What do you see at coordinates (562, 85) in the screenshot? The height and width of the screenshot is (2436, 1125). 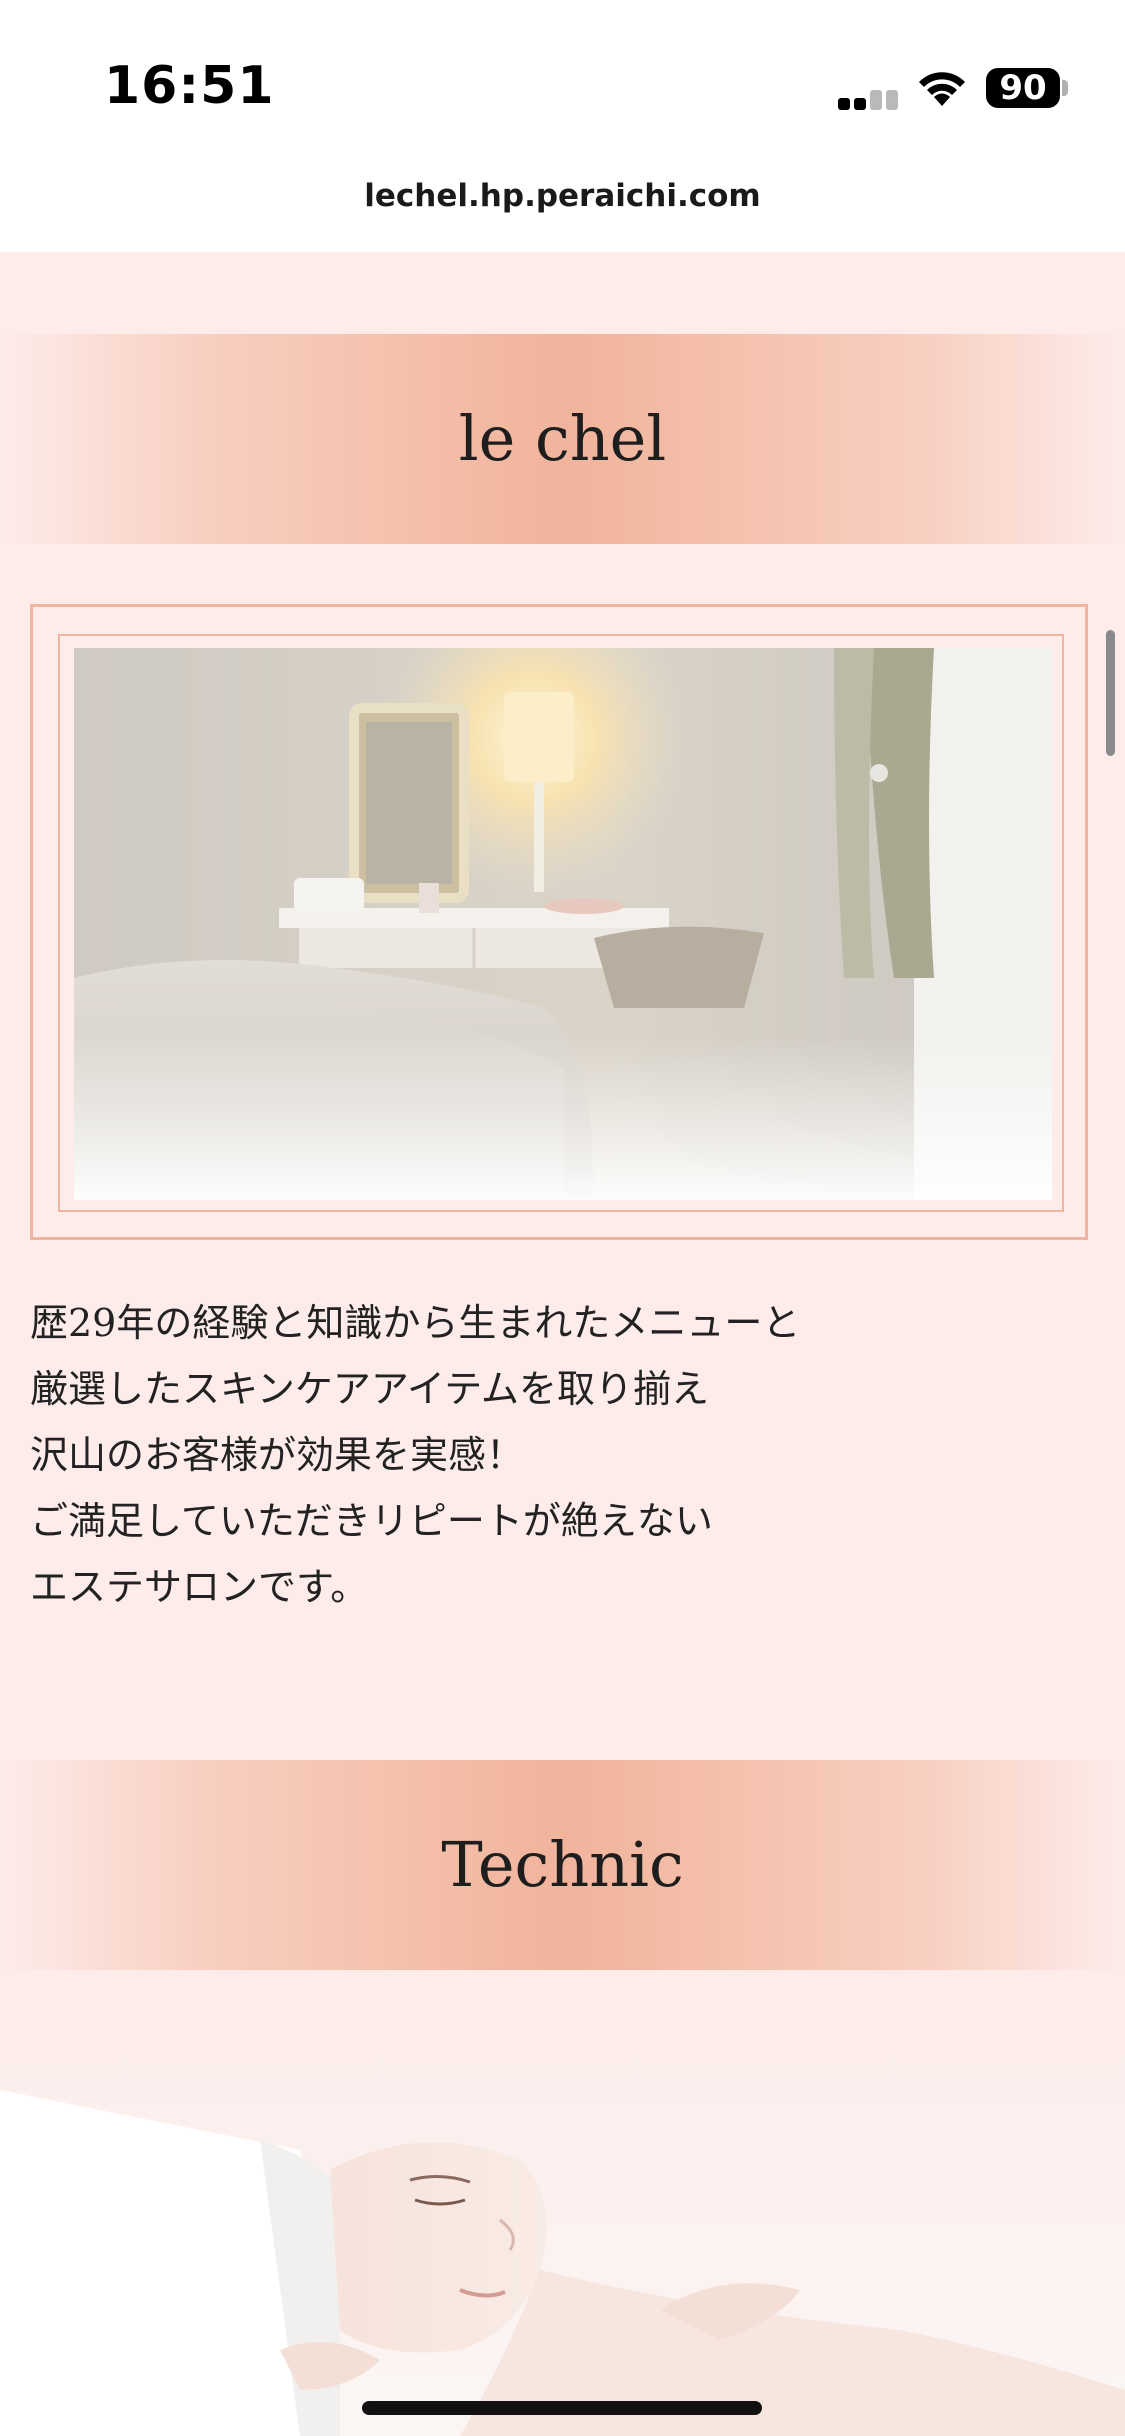 I see `status-bar: 16:51 90` at bounding box center [562, 85].